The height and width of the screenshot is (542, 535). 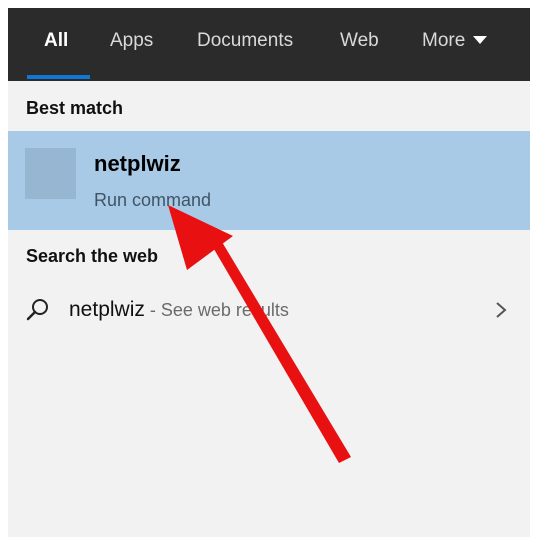 What do you see at coordinates (137, 163) in the screenshot?
I see `result-title: netplwiz` at bounding box center [137, 163].